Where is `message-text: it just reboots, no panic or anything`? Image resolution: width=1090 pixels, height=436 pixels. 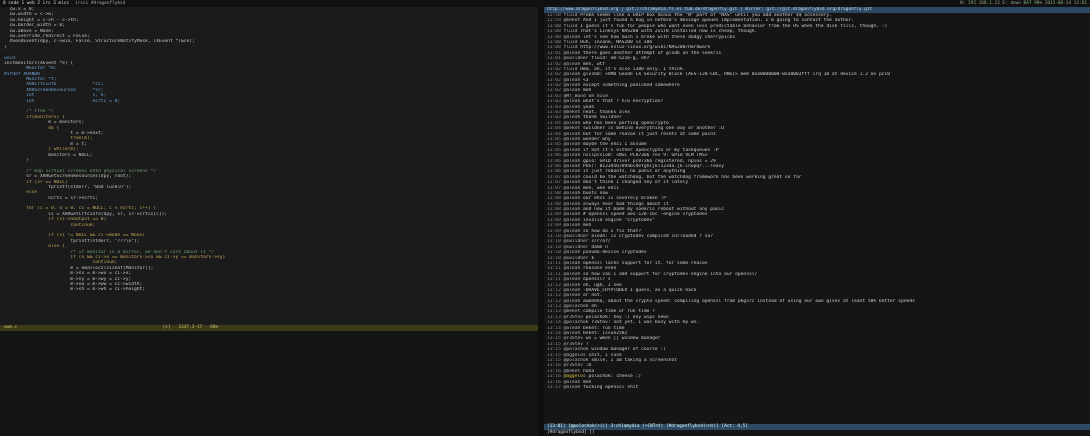
message-text: it just reboots, no panic or anything is located at coordinates (634, 172).